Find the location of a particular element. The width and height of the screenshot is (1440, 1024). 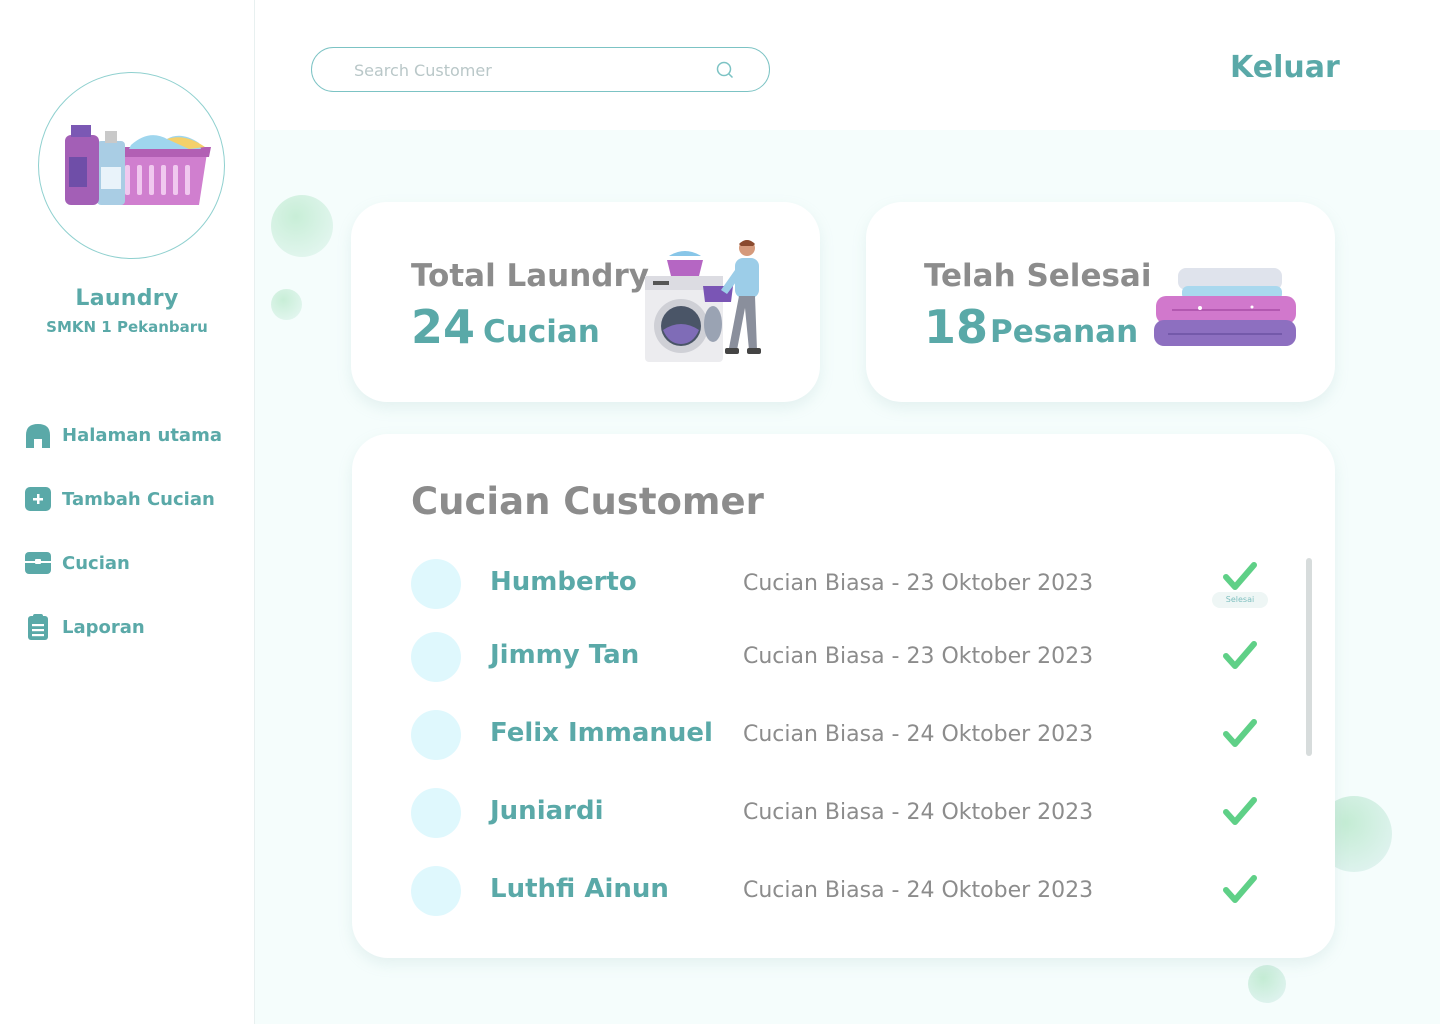

nav-item-tambah-cucian: Tambah Cucian is located at coordinates (119, 499).